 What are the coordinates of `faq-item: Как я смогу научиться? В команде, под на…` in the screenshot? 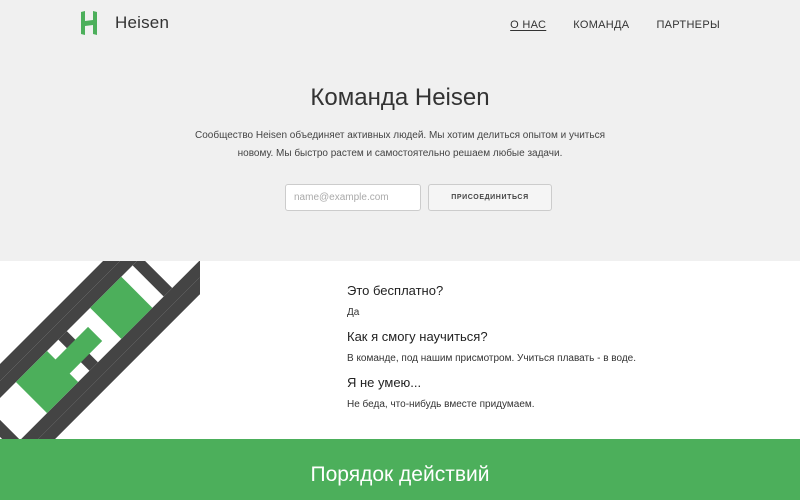 It's located at (557, 346).